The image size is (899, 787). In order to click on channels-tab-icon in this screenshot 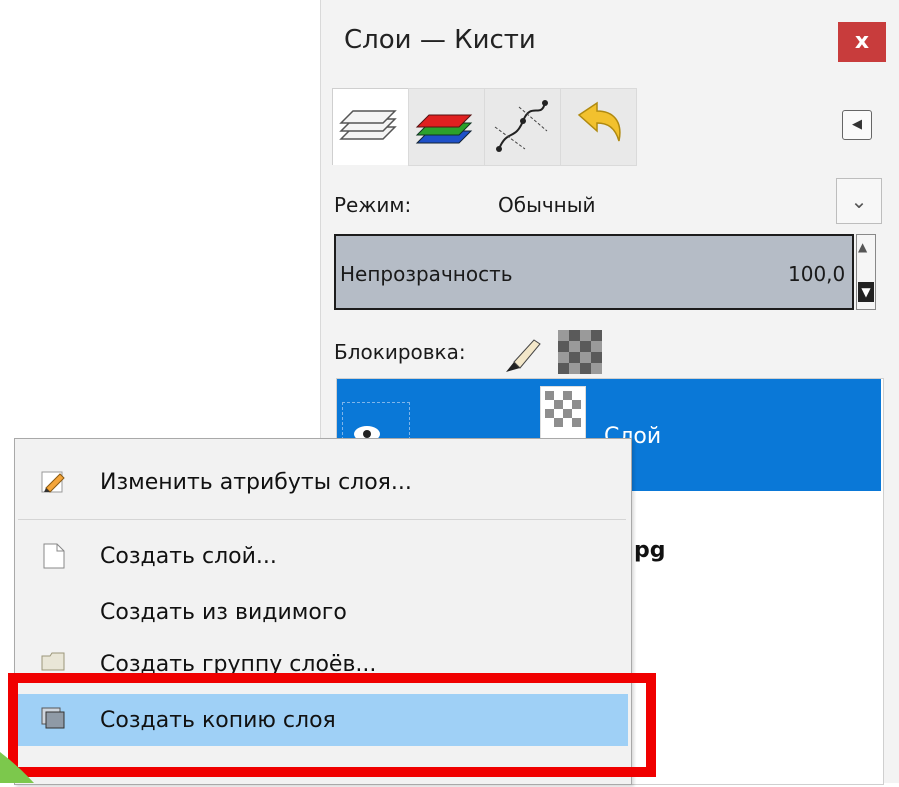, I will do `click(444, 129)`.